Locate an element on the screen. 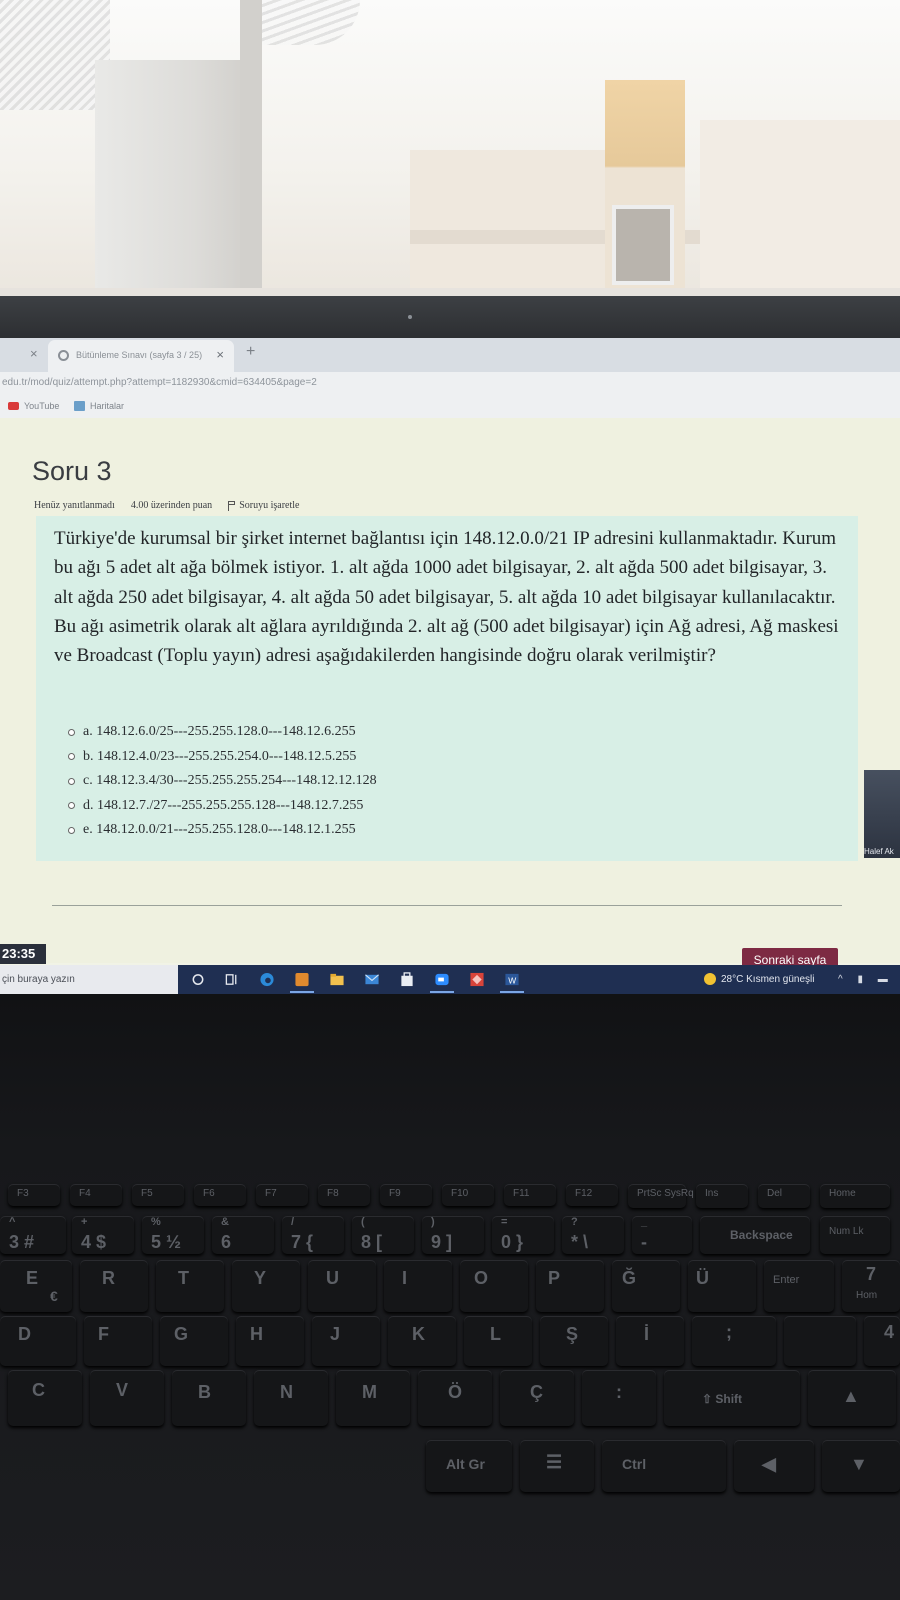  edge-icon is located at coordinates (267, 979).